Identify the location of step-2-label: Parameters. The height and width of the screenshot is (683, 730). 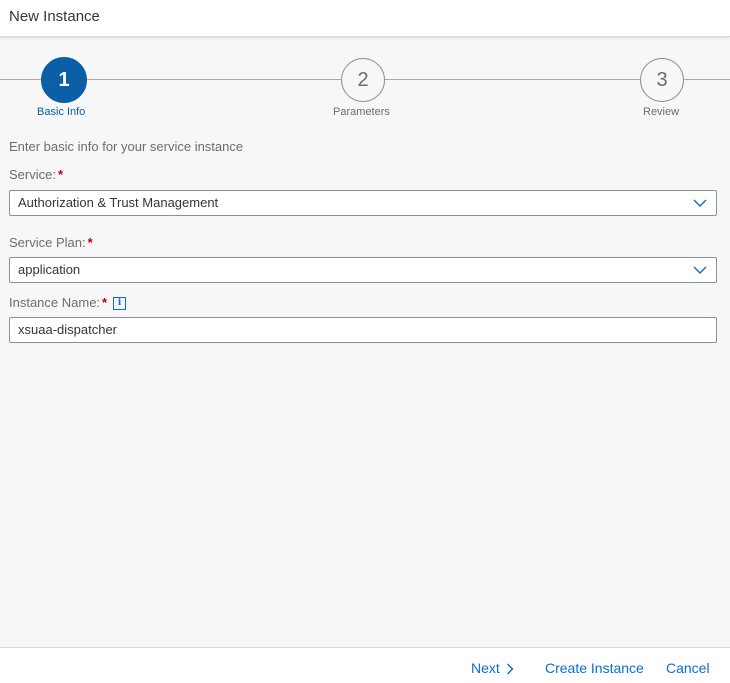
(361, 112).